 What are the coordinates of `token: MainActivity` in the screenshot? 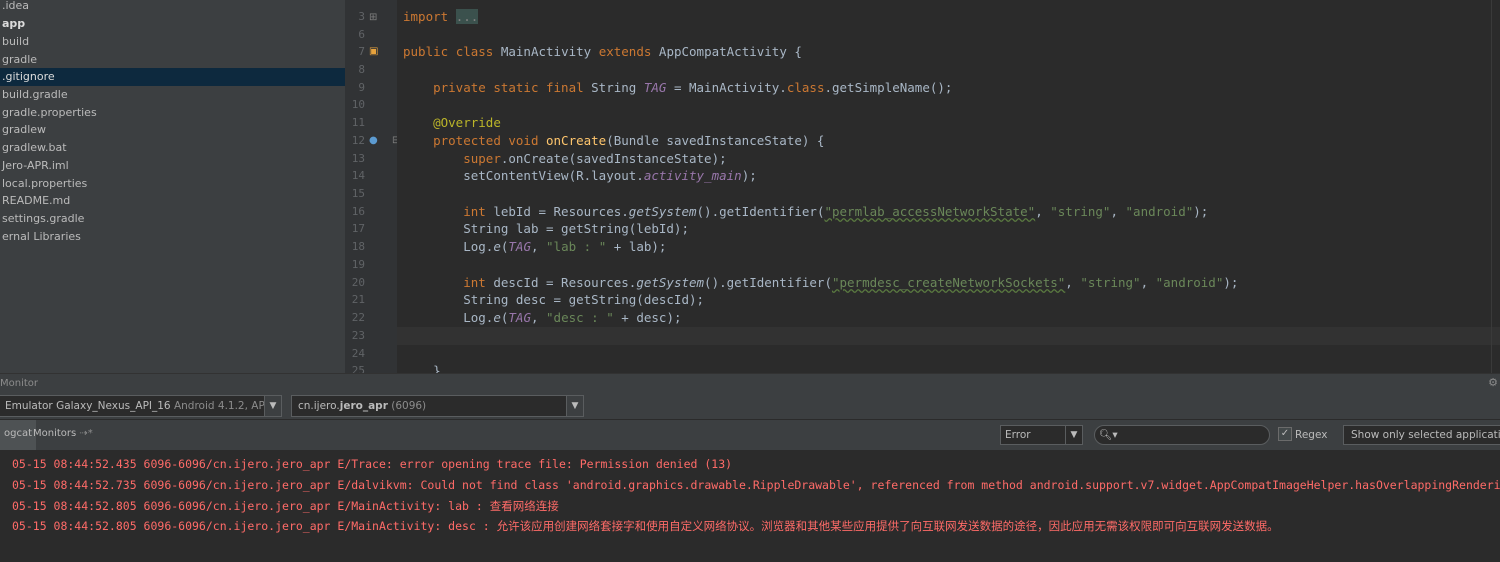 It's located at (546, 51).